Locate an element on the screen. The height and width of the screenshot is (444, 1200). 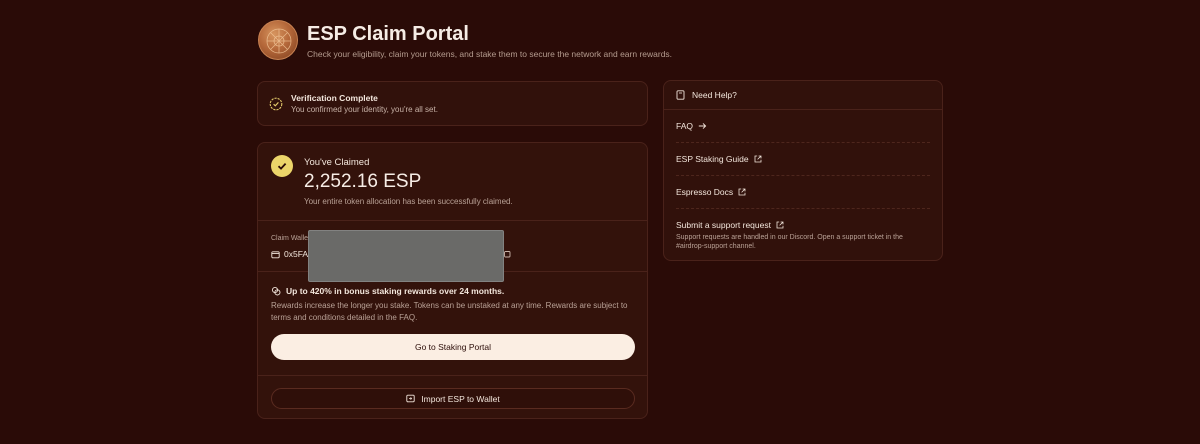
claim-wallet-section: Claim Walle 0x5FA is located at coordinates (452, 251).